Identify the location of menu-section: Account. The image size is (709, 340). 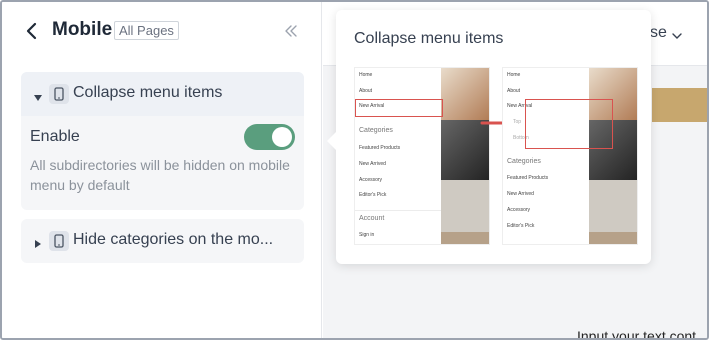
(372, 218).